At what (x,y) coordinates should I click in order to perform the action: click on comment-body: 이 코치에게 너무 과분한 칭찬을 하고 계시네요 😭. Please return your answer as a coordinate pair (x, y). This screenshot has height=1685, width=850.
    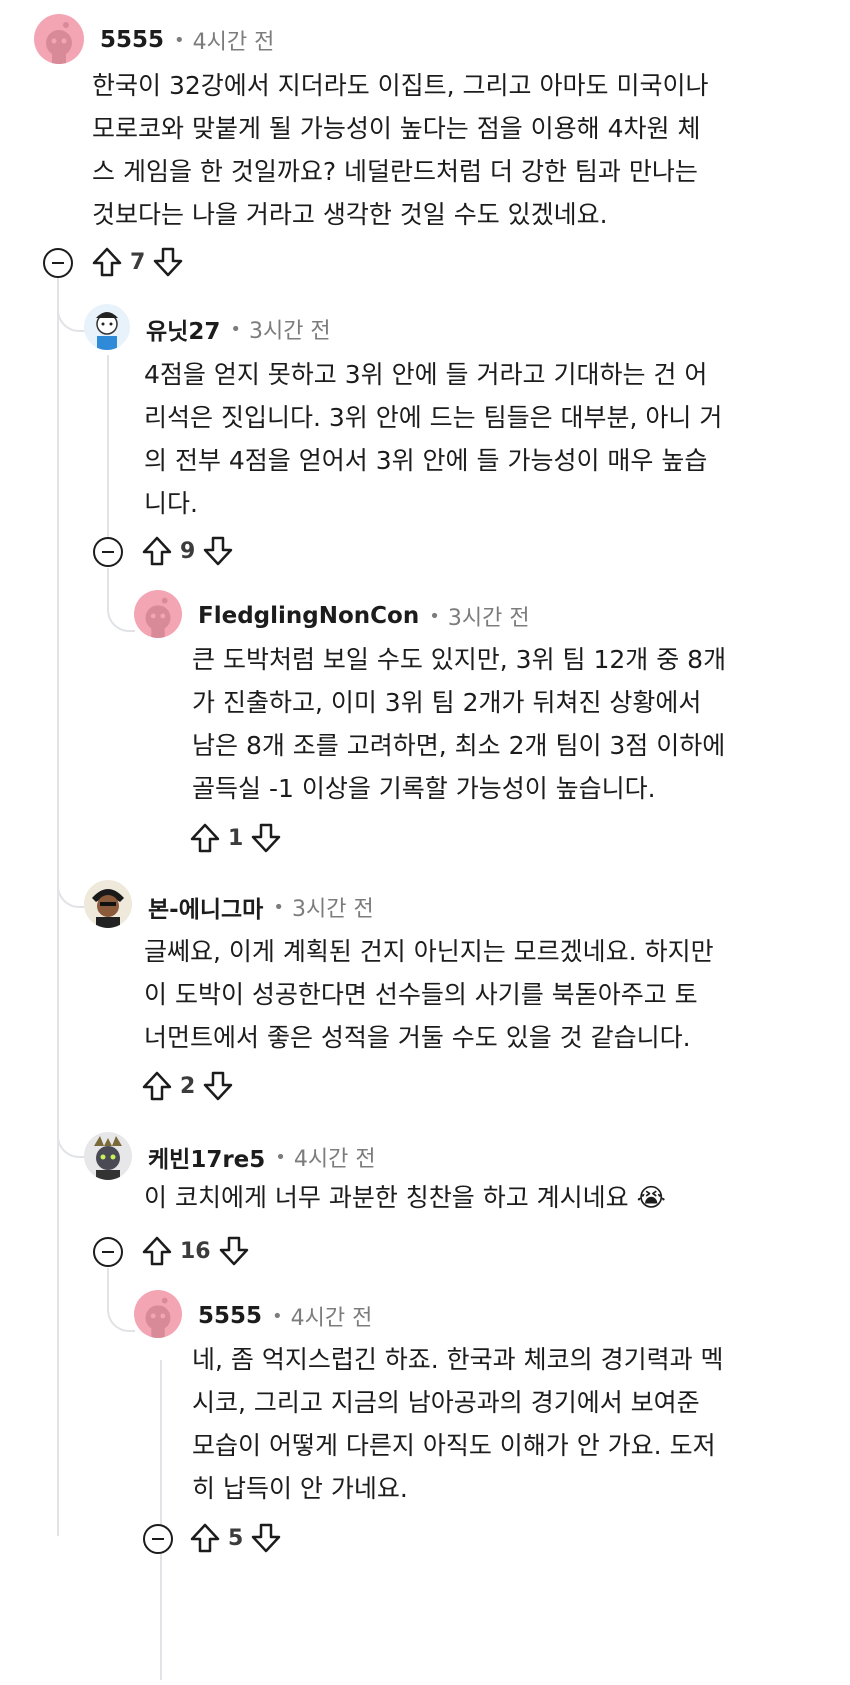
    Looking at the image, I should click on (405, 1197).